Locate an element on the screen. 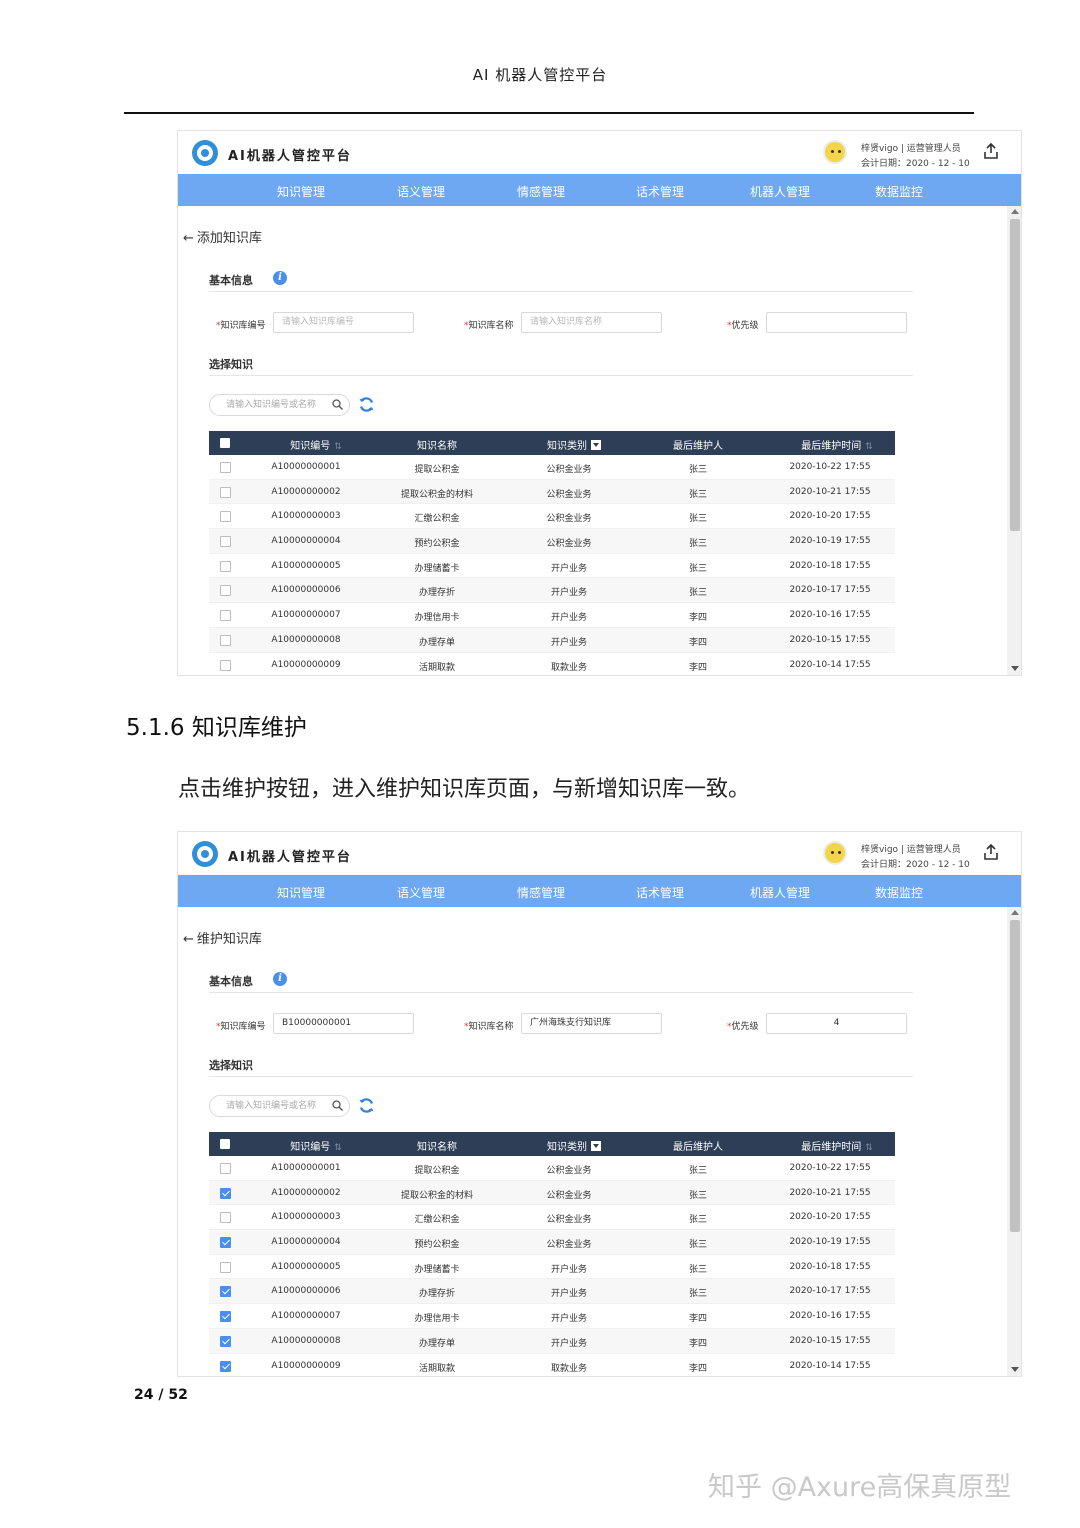 This screenshot has height=1528, width=1080. priority-input: 4 is located at coordinates (836, 1023).